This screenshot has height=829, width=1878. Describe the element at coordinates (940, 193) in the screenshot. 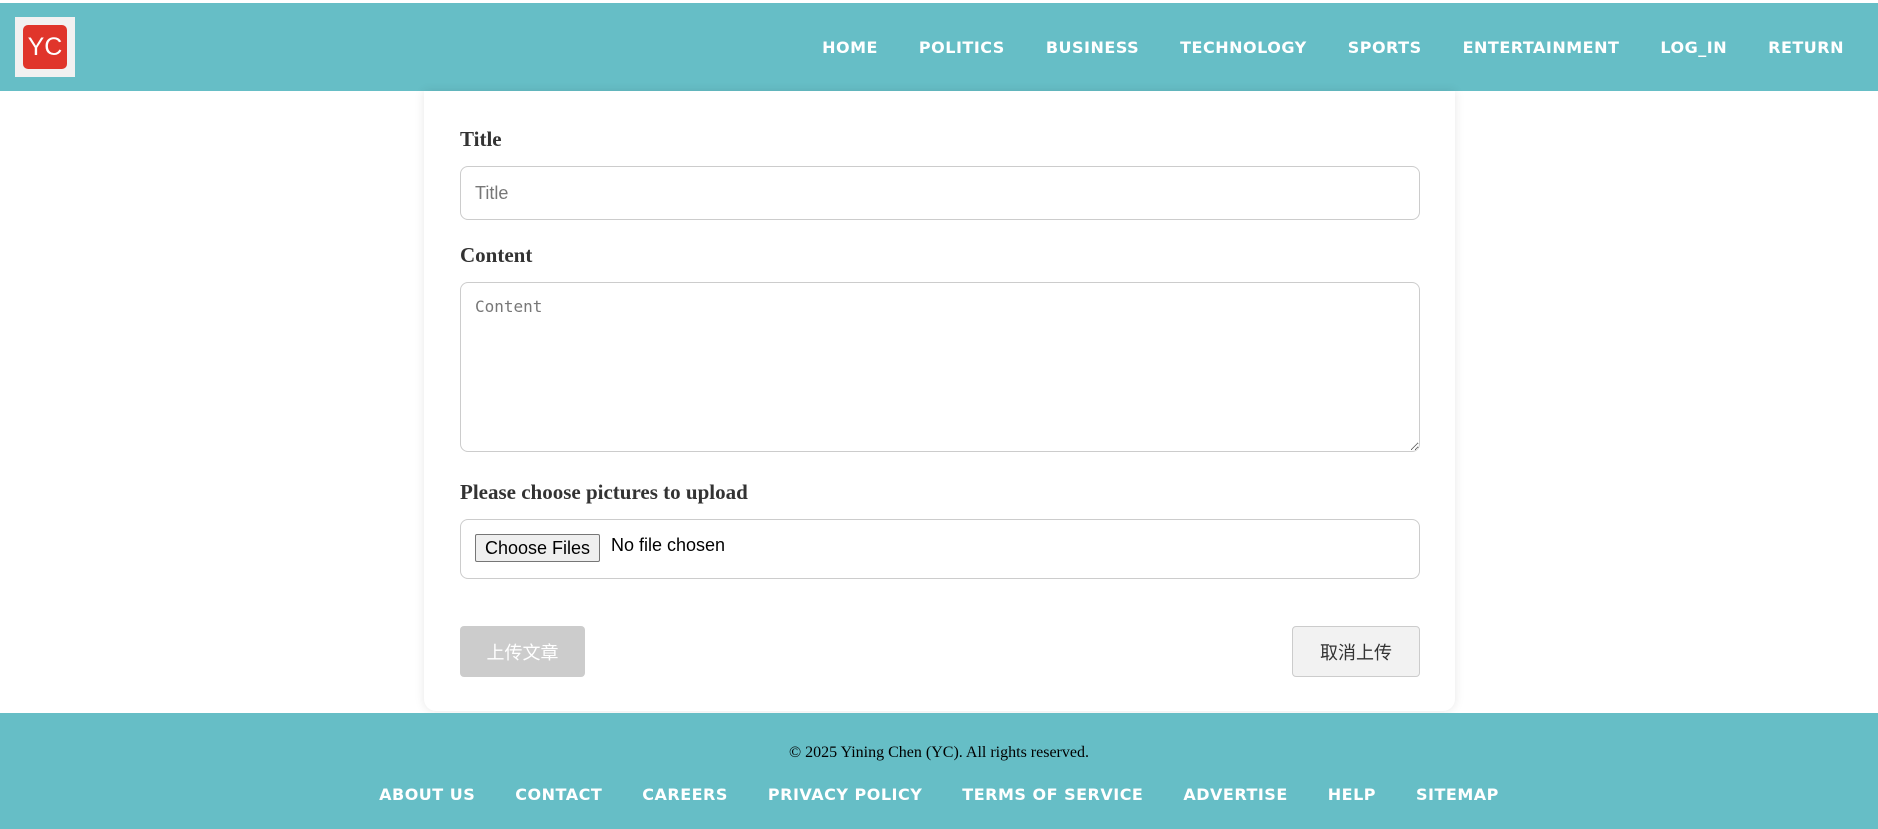

I see `title-input` at that location.